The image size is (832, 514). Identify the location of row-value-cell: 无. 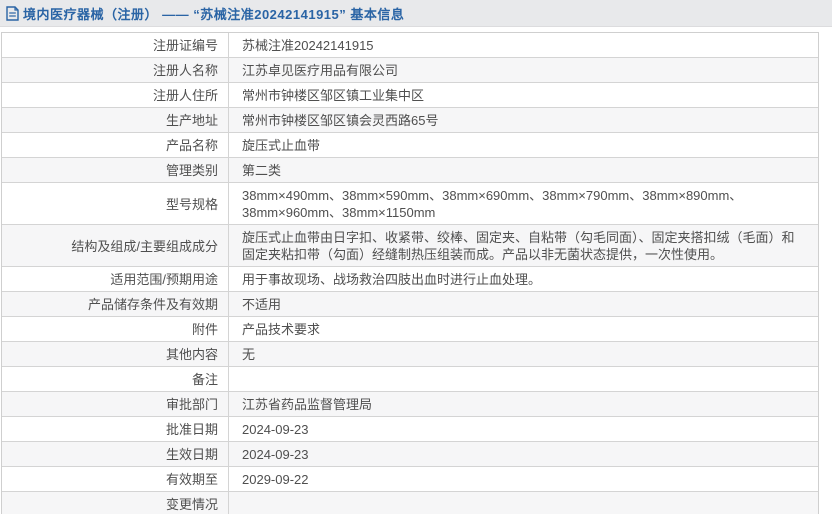
(523, 354).